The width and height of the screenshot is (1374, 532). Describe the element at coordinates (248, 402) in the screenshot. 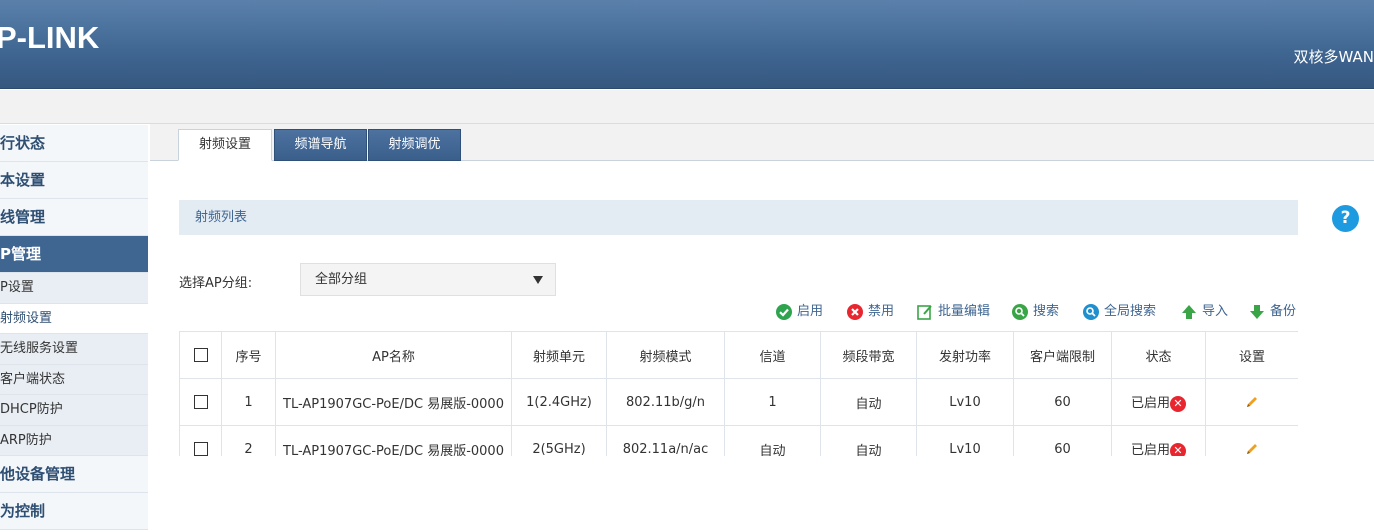

I see `row-index: 1` at that location.